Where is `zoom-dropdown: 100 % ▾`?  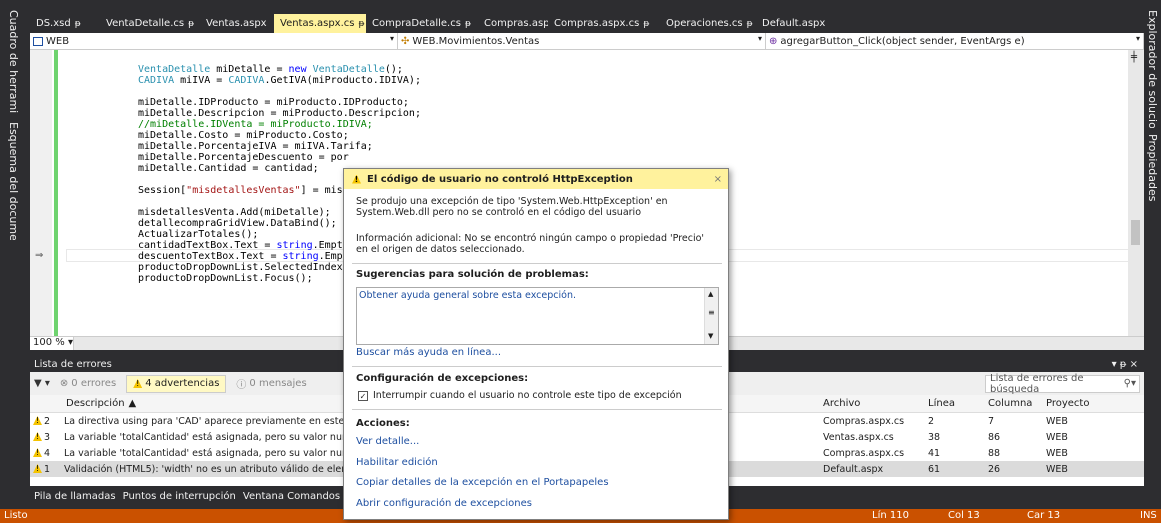
zoom-dropdown: 100 % ▾ is located at coordinates (52, 343).